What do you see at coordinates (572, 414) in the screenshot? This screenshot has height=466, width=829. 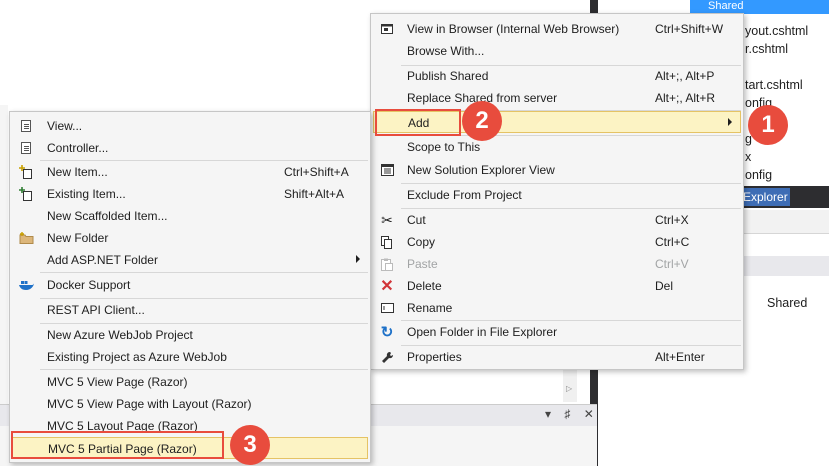 I see `panel-window-controls: ▾ ♯ ✕` at bounding box center [572, 414].